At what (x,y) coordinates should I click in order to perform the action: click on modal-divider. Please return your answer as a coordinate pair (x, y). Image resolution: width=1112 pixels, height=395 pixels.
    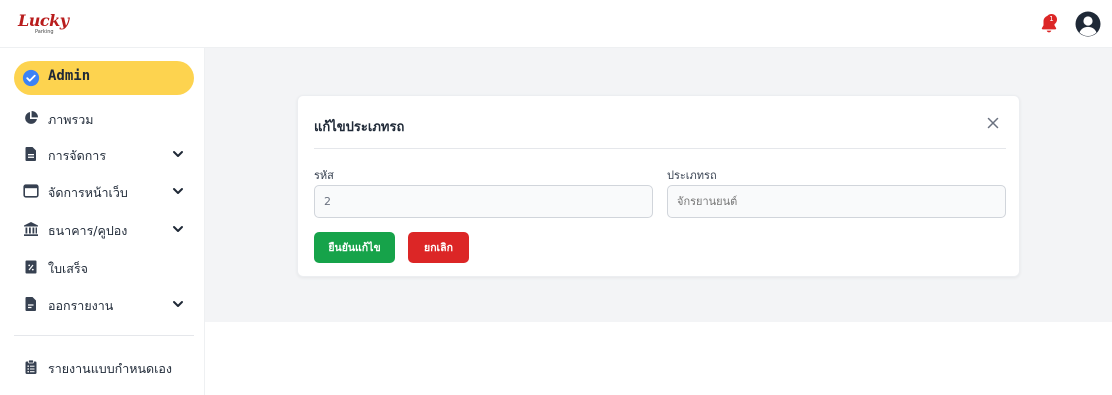
    Looking at the image, I should click on (660, 148).